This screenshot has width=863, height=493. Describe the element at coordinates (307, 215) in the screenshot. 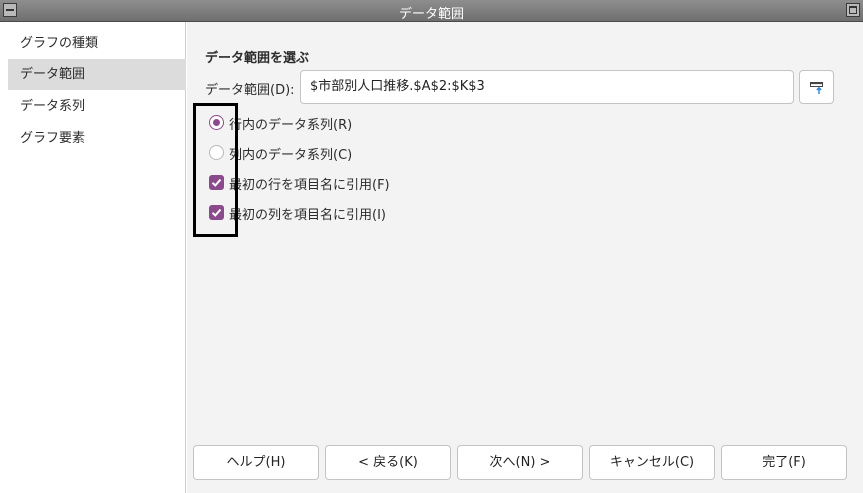

I see `option-label: 最初の列を項目名に引用(I)` at that location.